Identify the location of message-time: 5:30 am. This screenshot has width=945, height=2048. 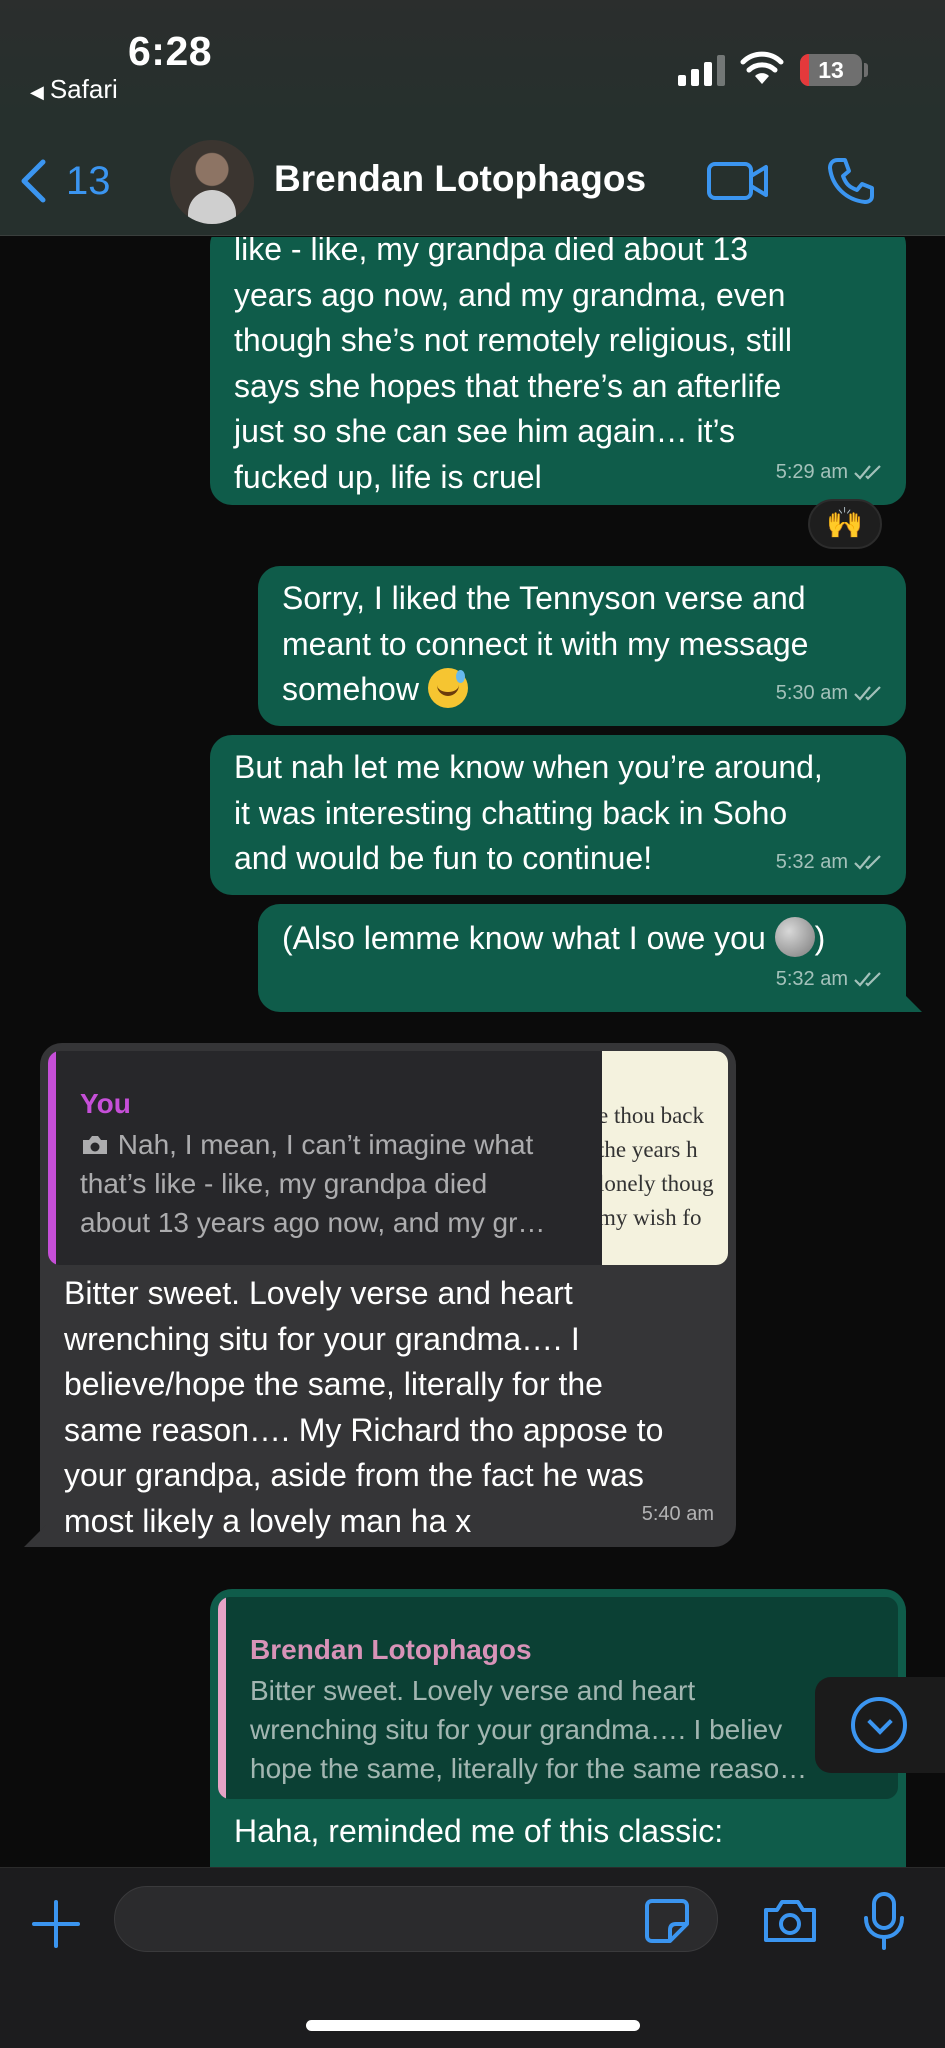
(811, 692).